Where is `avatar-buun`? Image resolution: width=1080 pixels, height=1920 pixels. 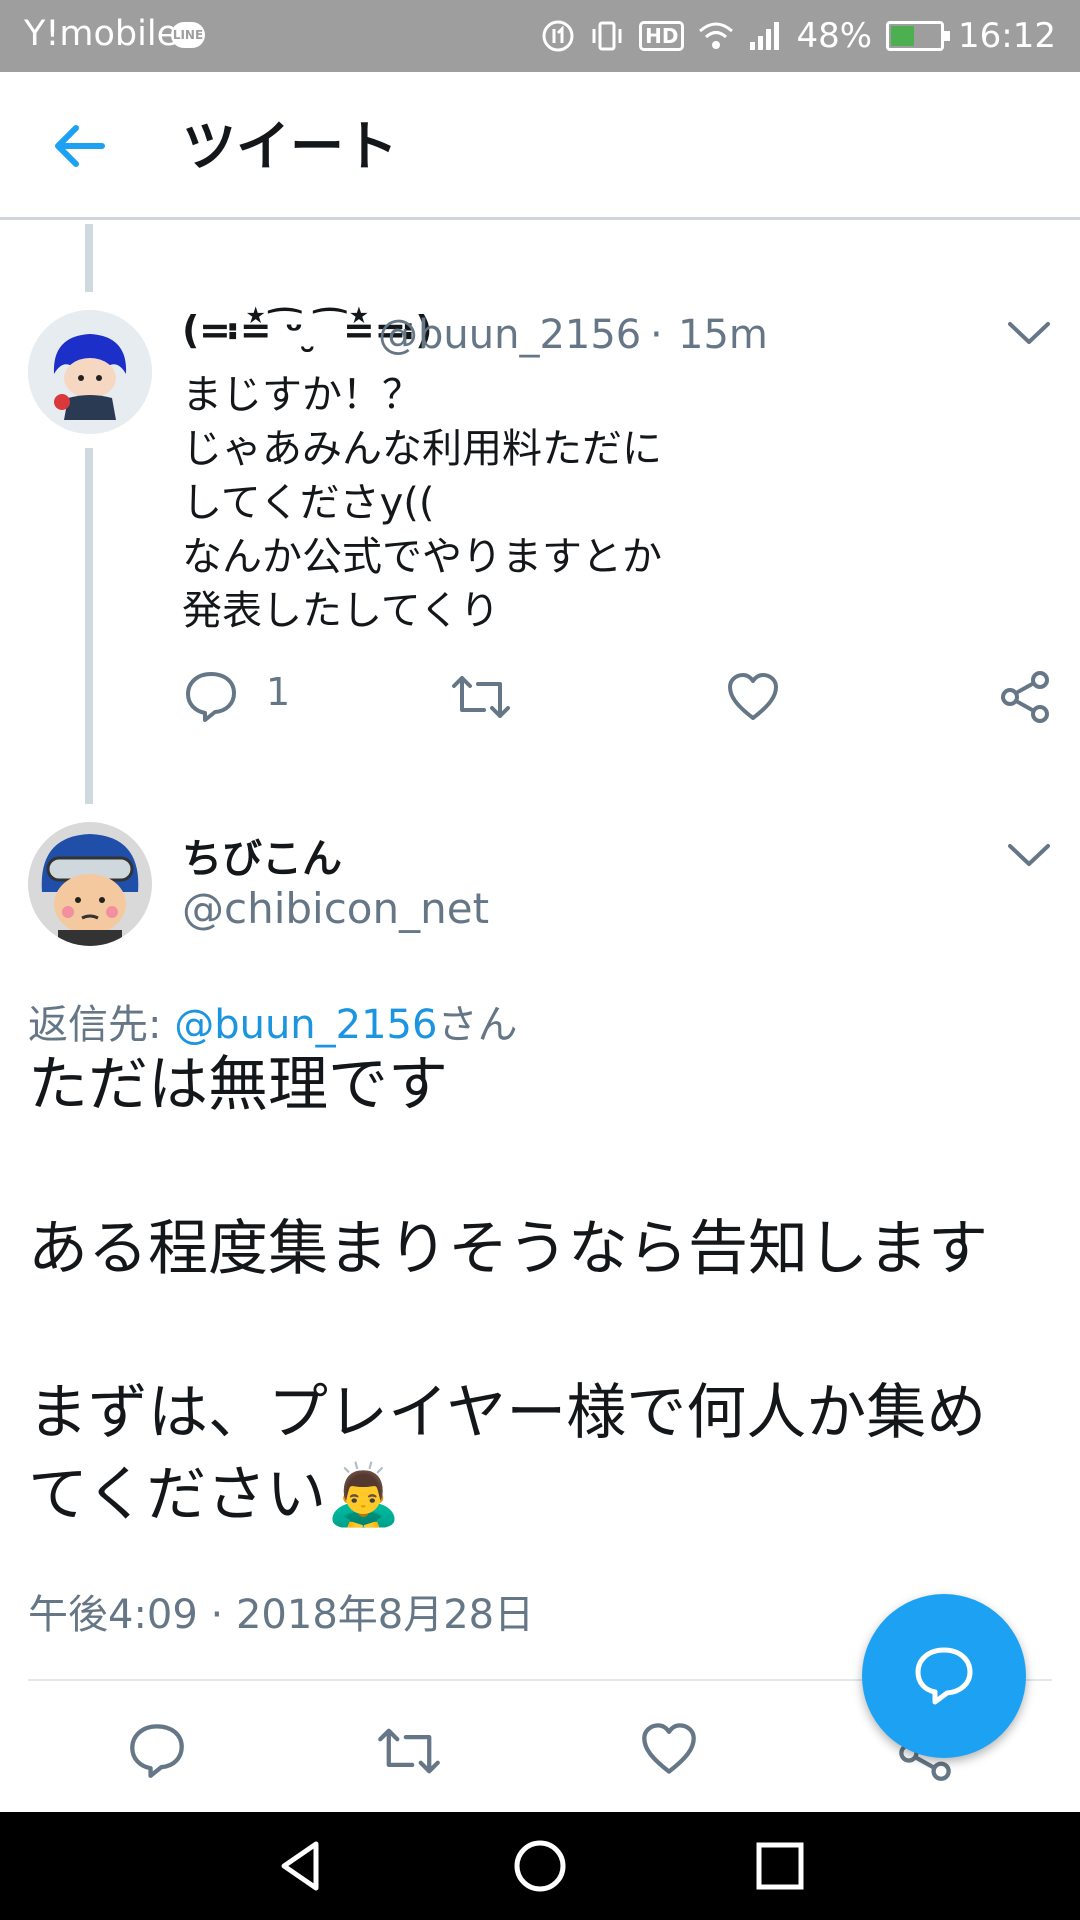 avatar-buun is located at coordinates (90, 372).